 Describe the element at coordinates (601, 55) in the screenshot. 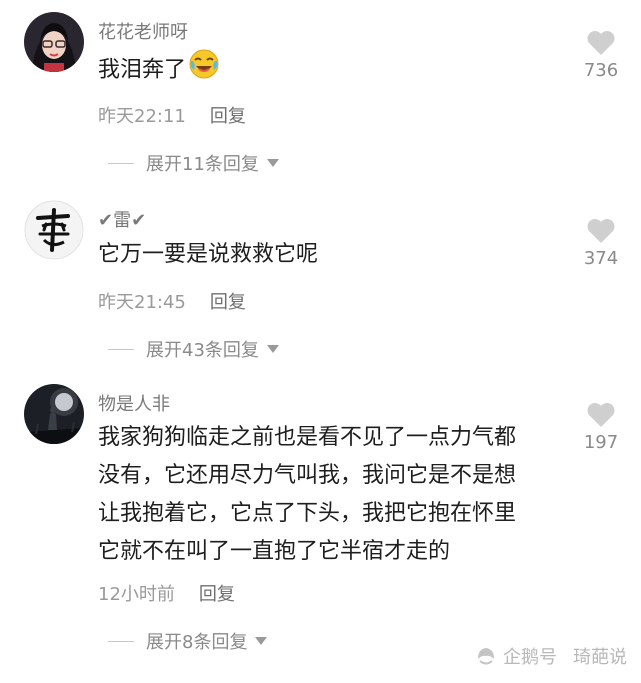

I see `like-button: 736` at that location.